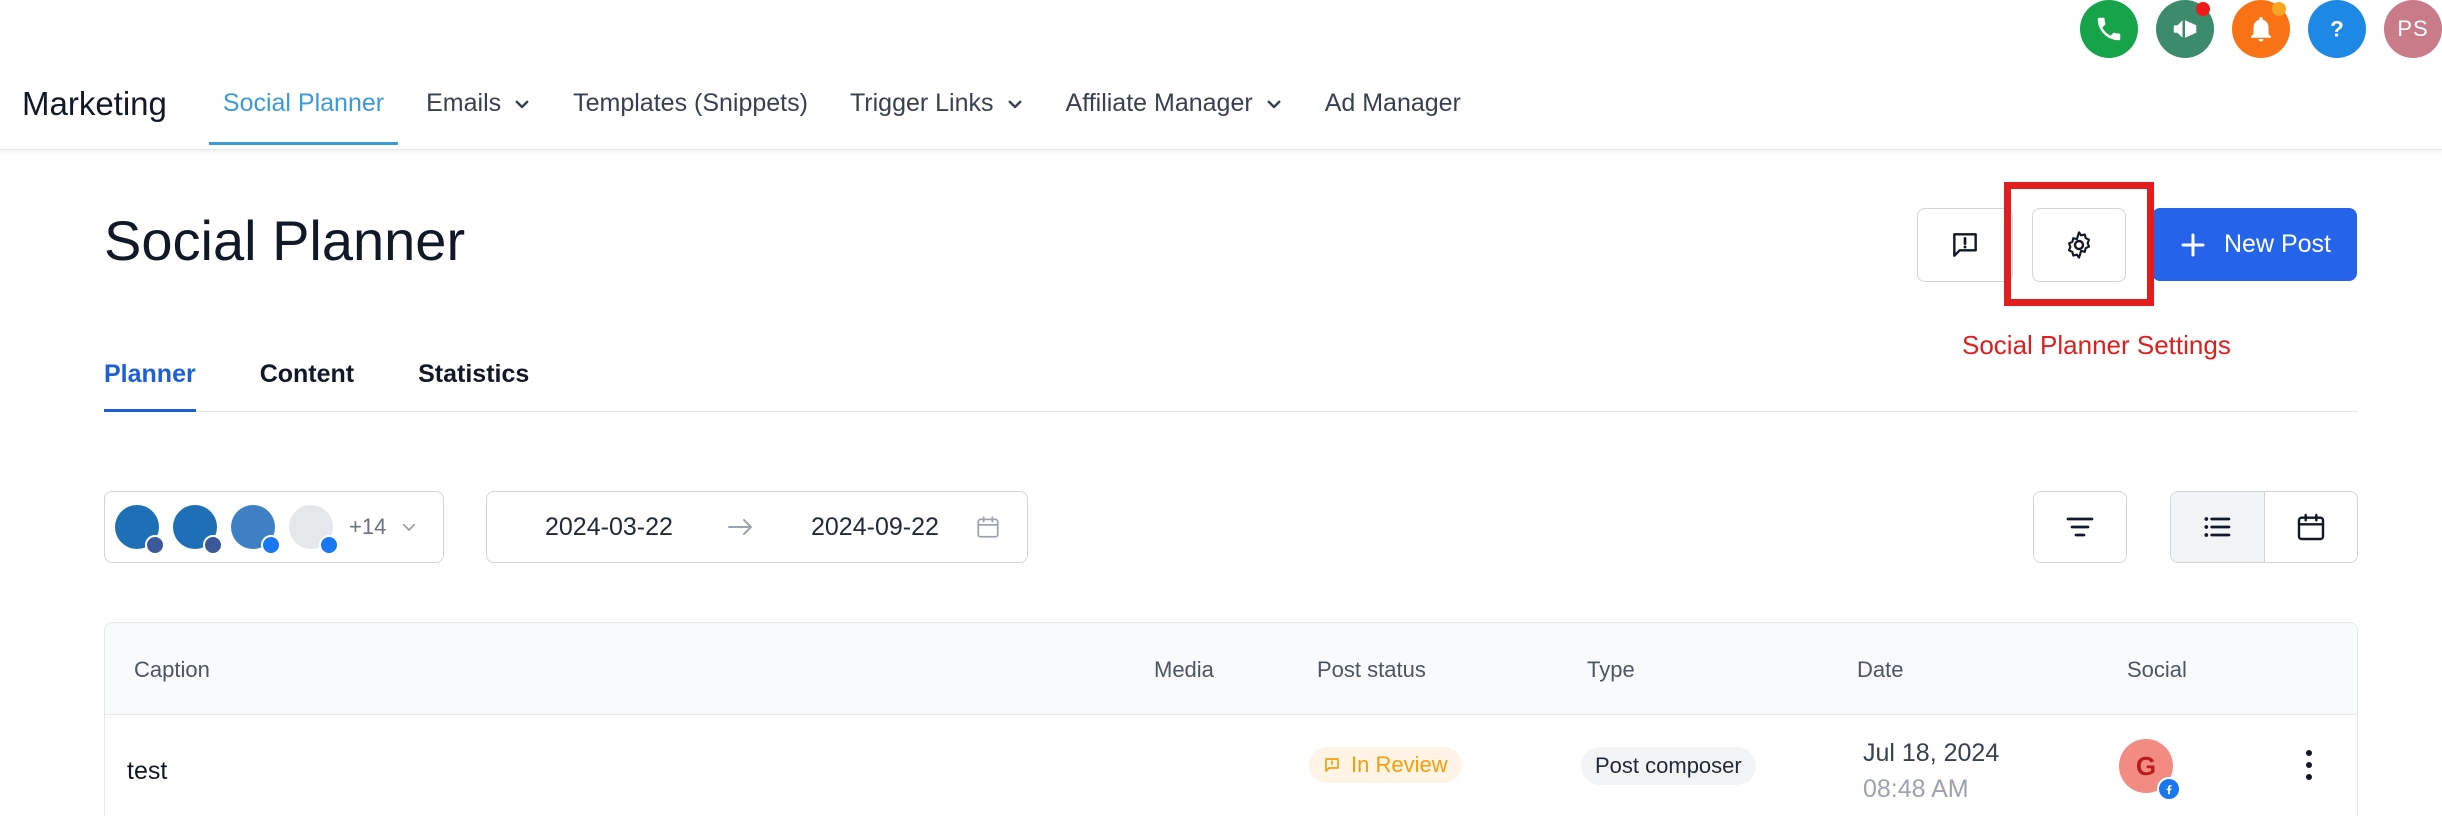 Image resolution: width=2442 pixels, height=816 pixels. I want to click on col-media: Media, so click(1184, 669).